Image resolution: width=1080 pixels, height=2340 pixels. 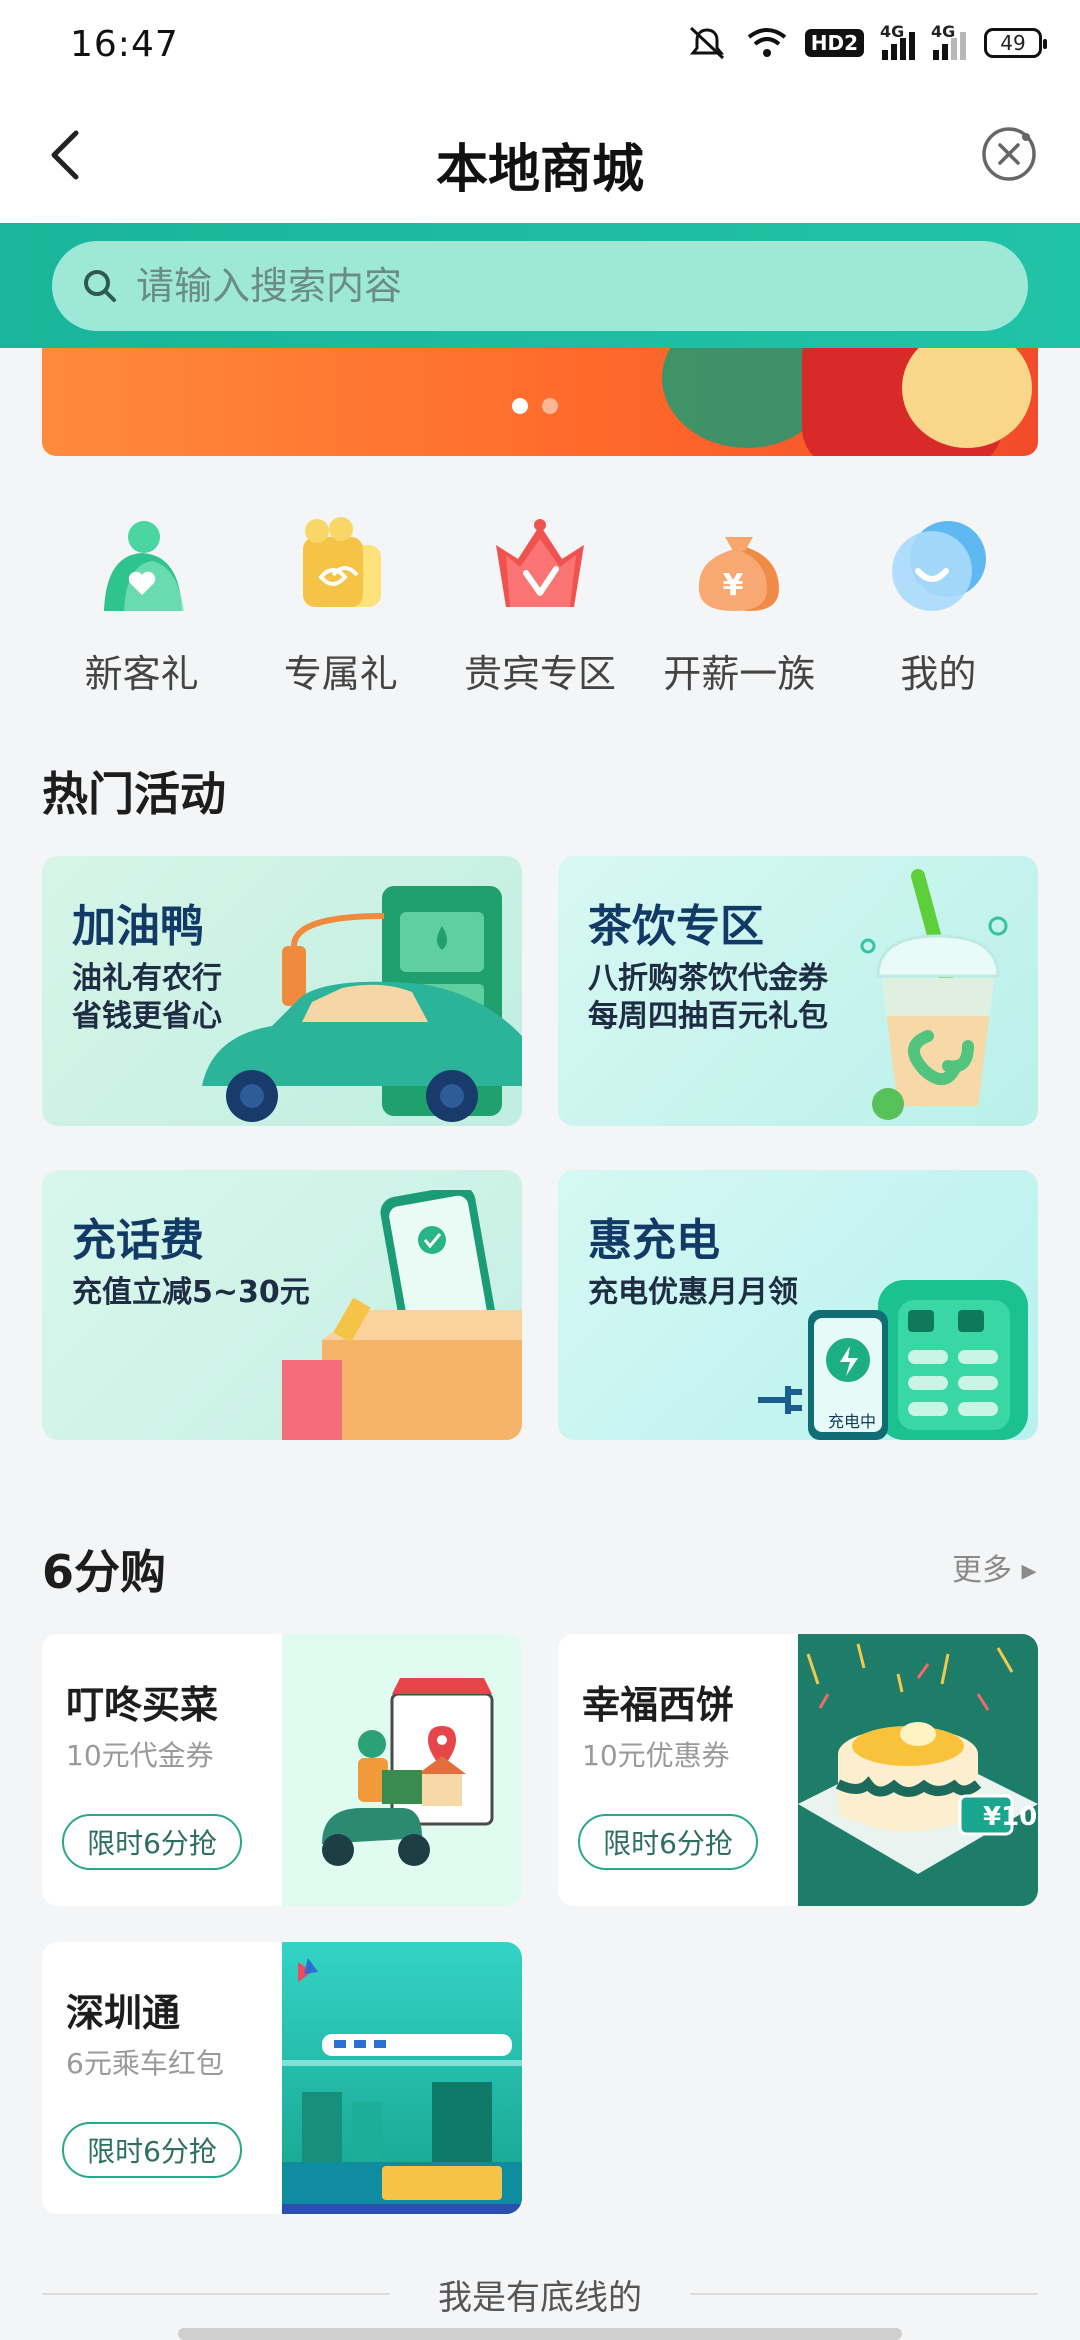 What do you see at coordinates (535, 406) in the screenshot?
I see `banner-pagination` at bounding box center [535, 406].